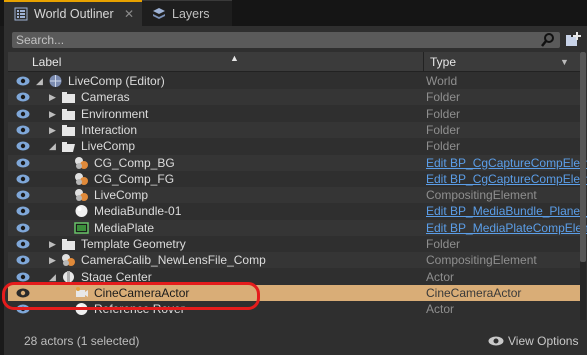 This screenshot has width=587, height=355. Describe the element at coordinates (133, 244) in the screenshot. I see `row-label: Template Geometry` at that location.